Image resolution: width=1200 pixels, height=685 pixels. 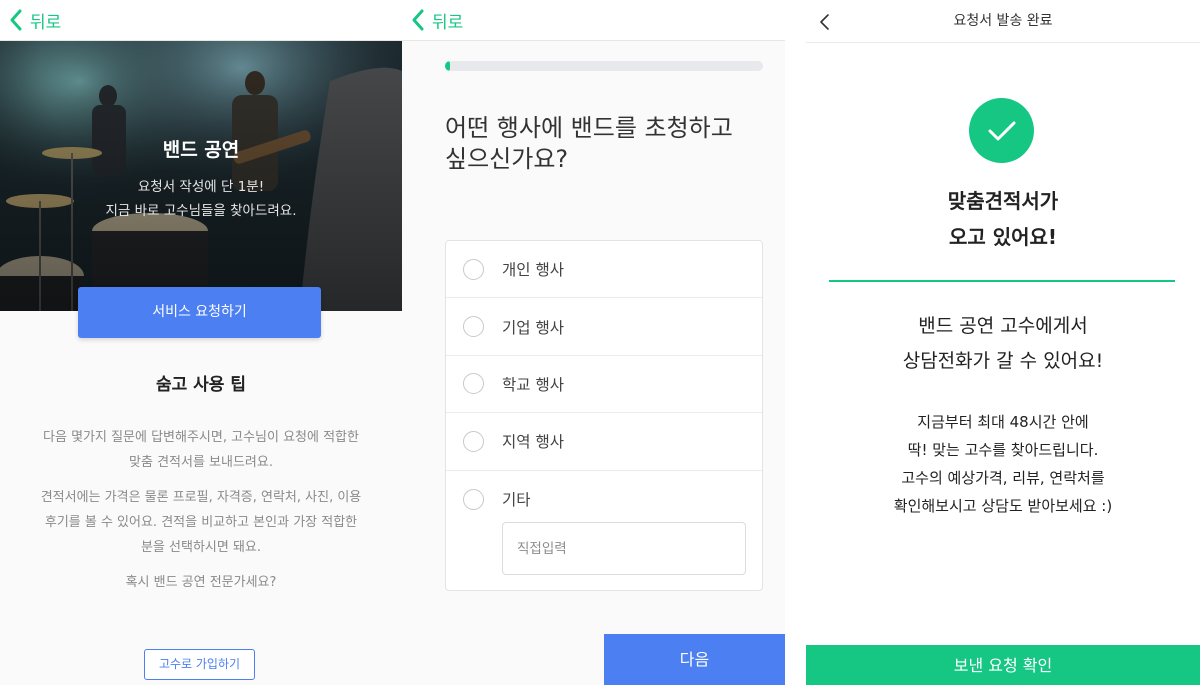 I want to click on tips-line: 맞춤 견적서를 보내드려요., so click(x=201, y=462).